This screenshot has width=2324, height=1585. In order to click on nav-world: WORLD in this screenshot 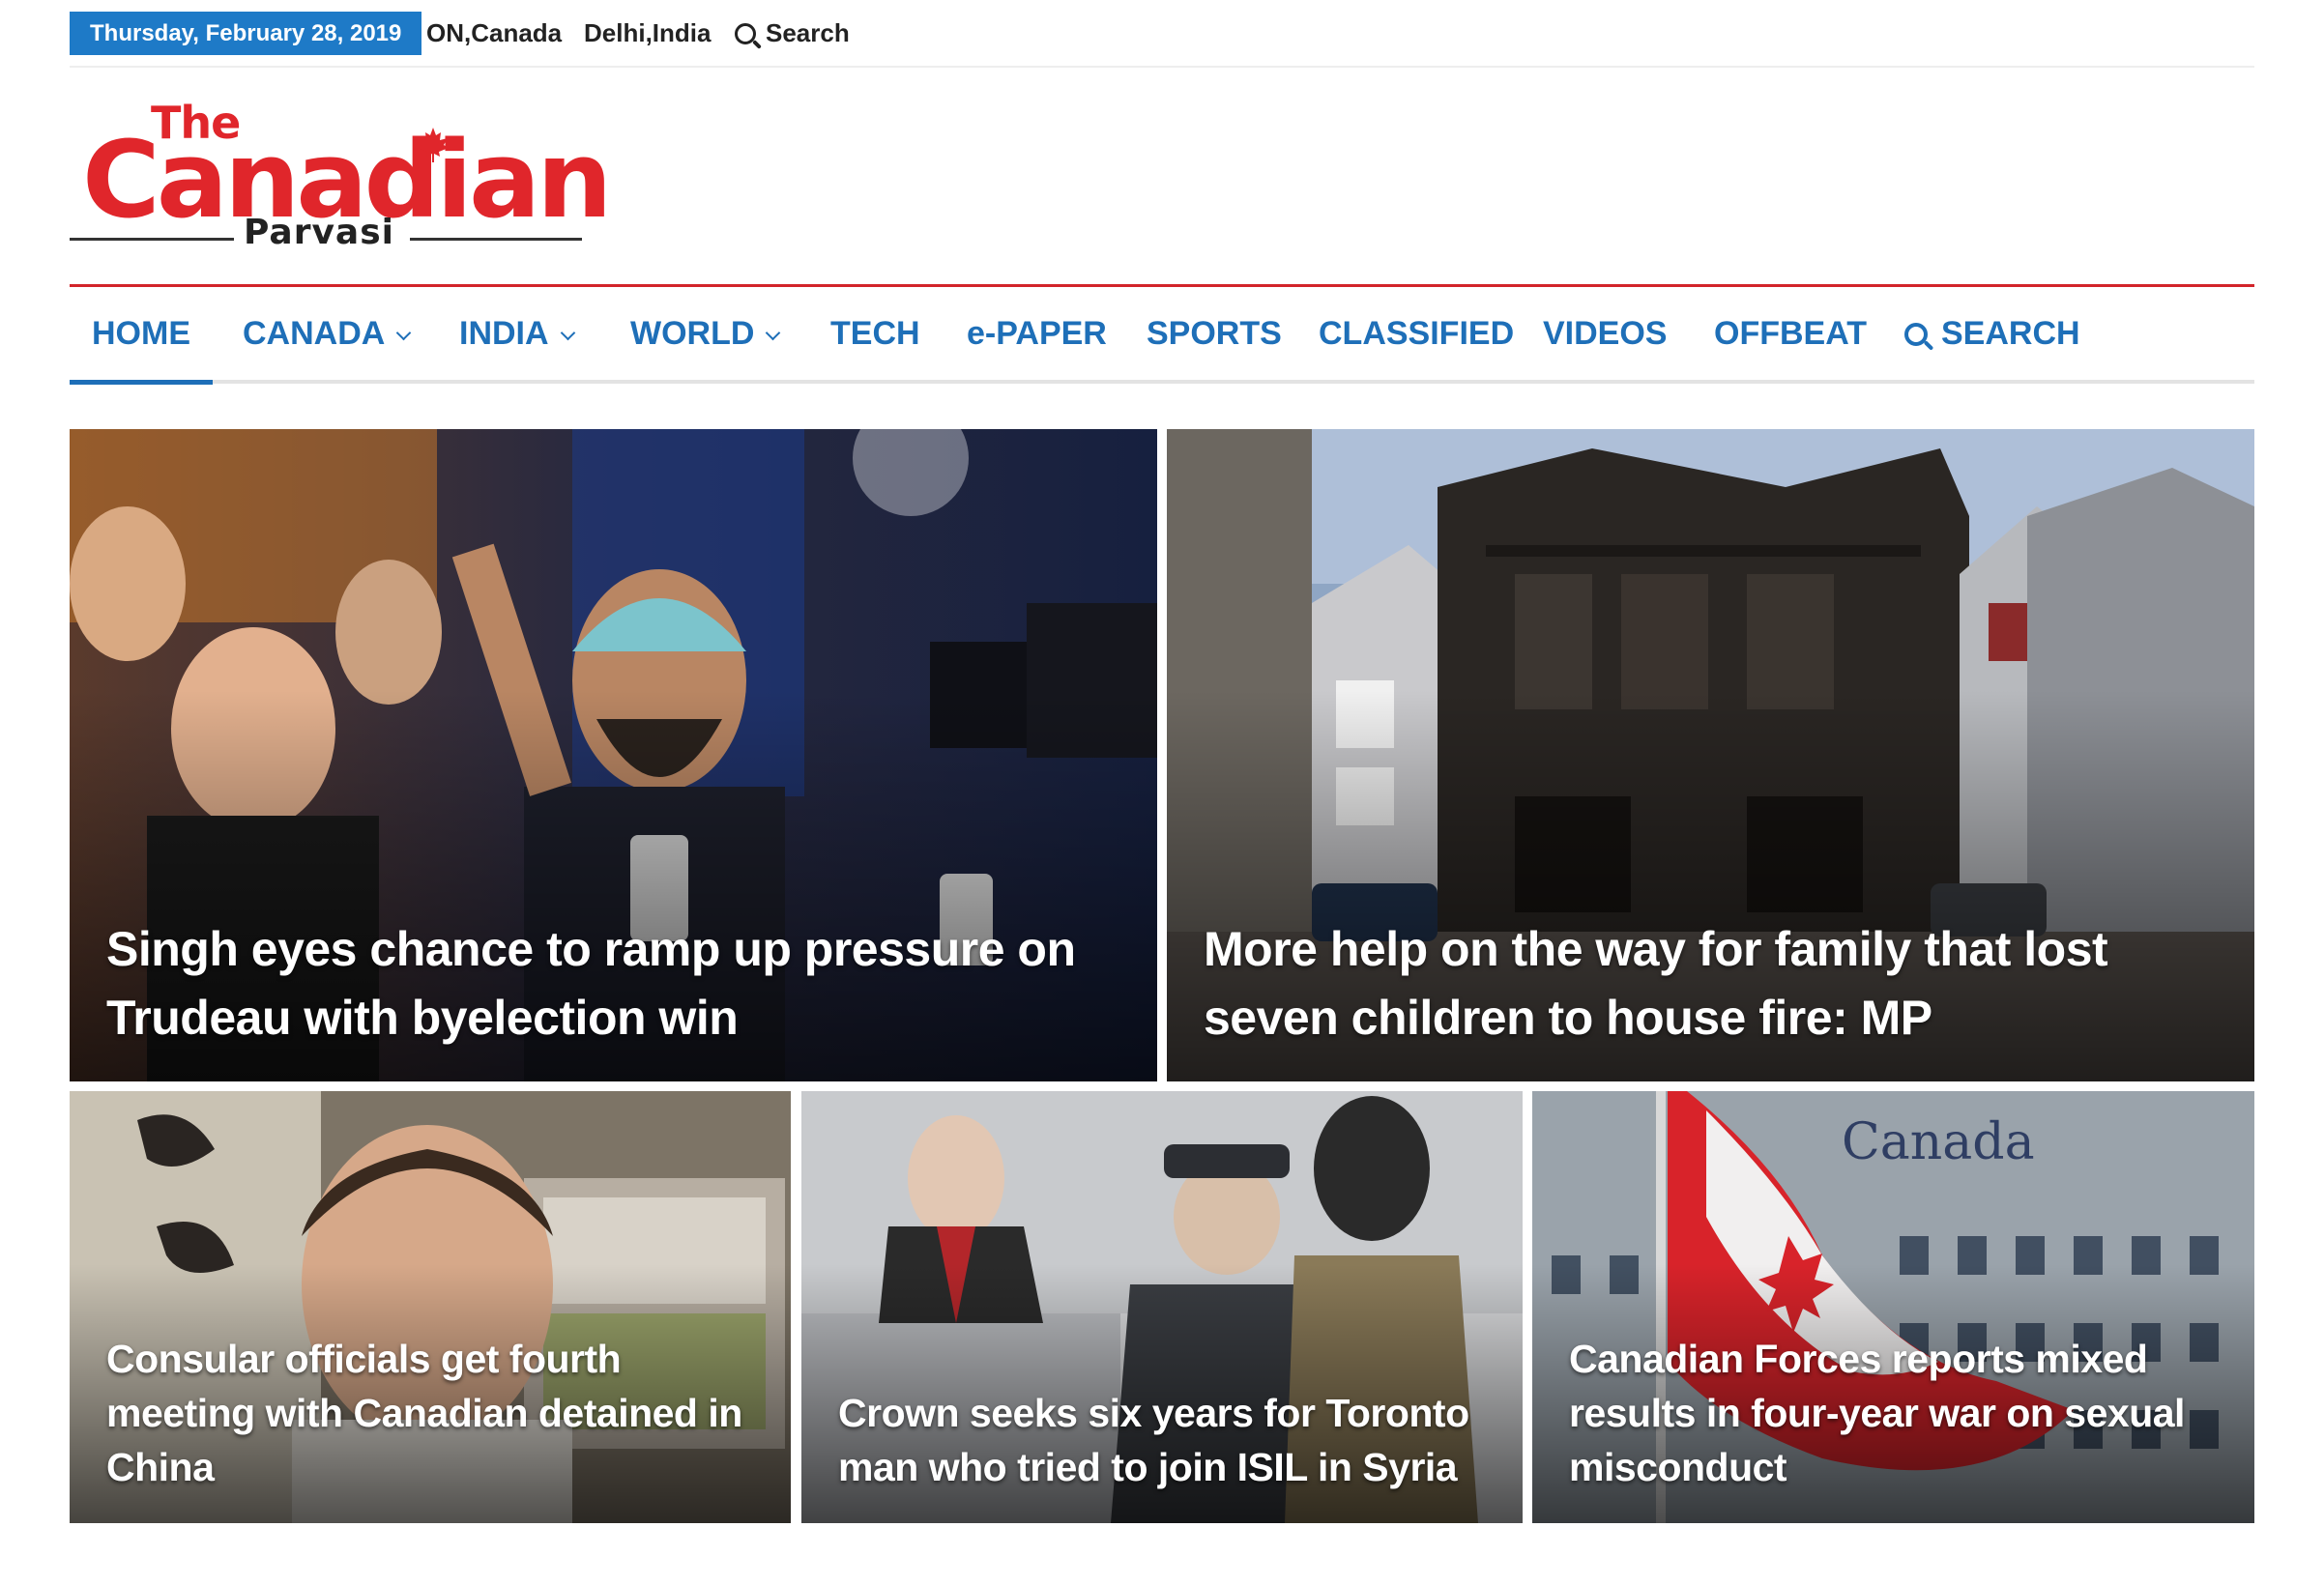, I will do `click(705, 333)`.